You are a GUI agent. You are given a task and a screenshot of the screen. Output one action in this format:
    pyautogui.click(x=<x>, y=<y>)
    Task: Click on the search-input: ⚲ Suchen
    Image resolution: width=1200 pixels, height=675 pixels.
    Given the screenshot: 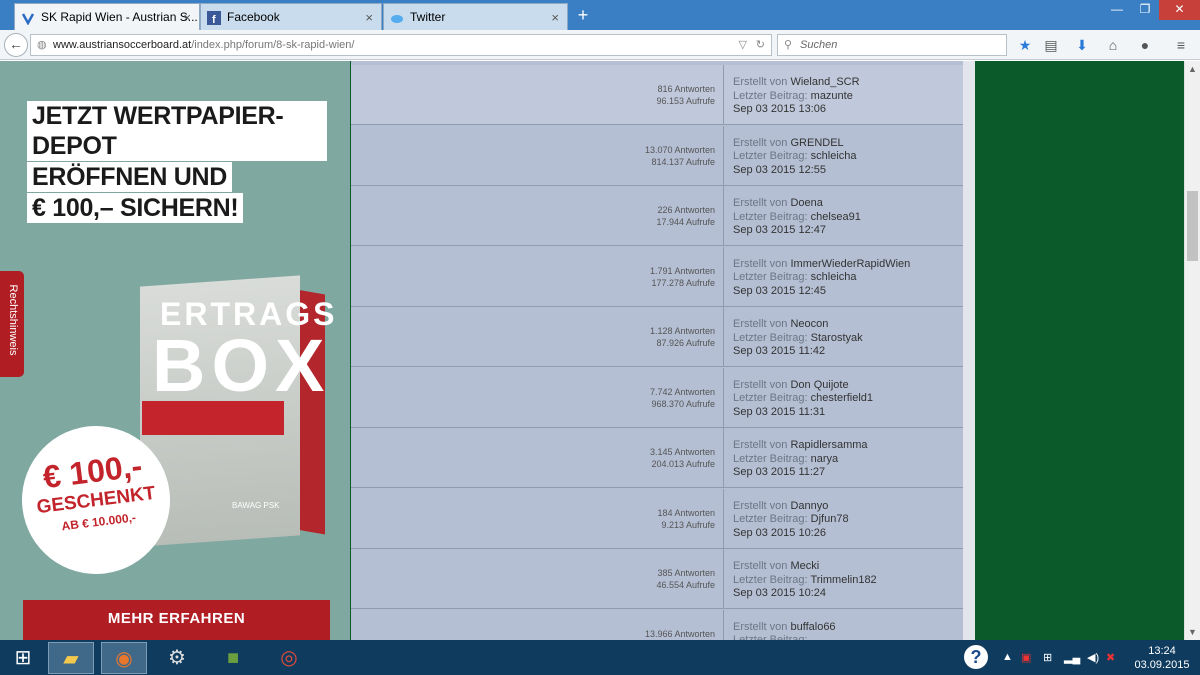 What is the action you would take?
    pyautogui.click(x=892, y=45)
    